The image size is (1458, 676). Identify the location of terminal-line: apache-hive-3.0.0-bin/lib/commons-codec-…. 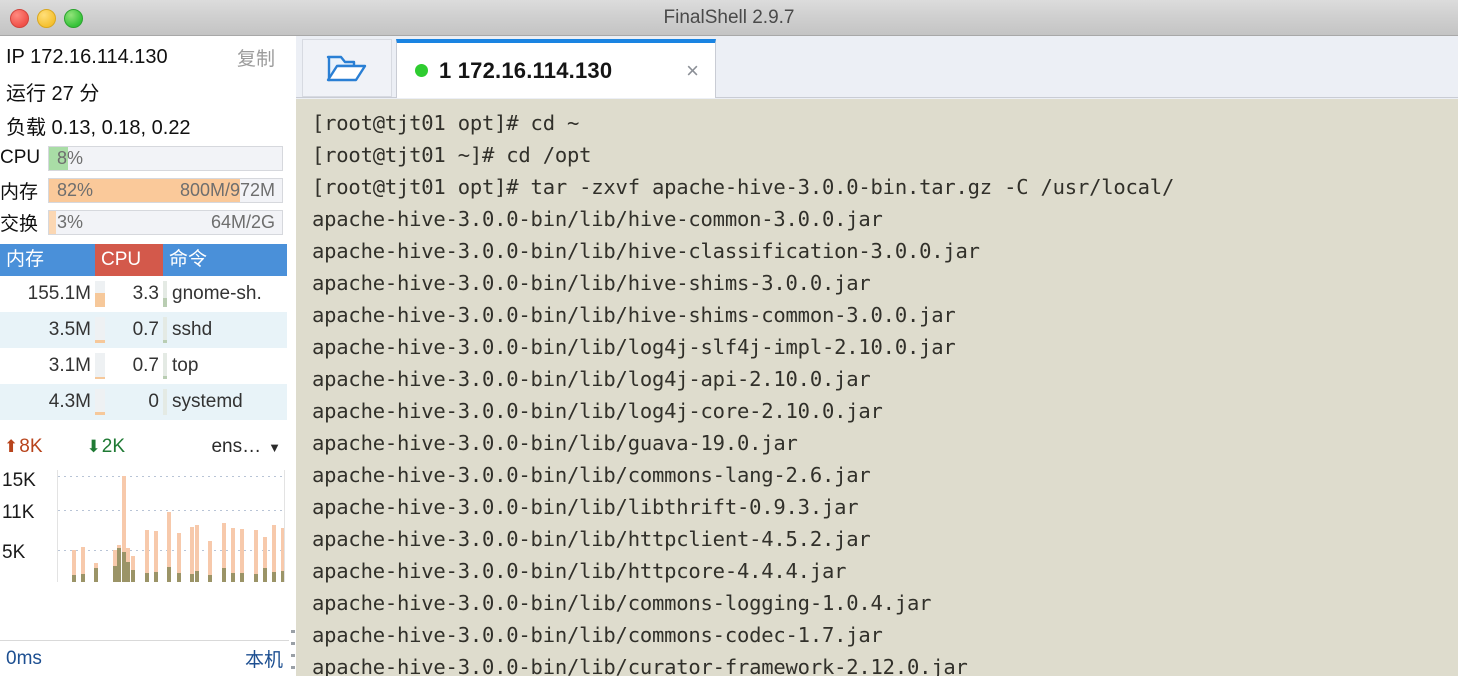
(597, 635).